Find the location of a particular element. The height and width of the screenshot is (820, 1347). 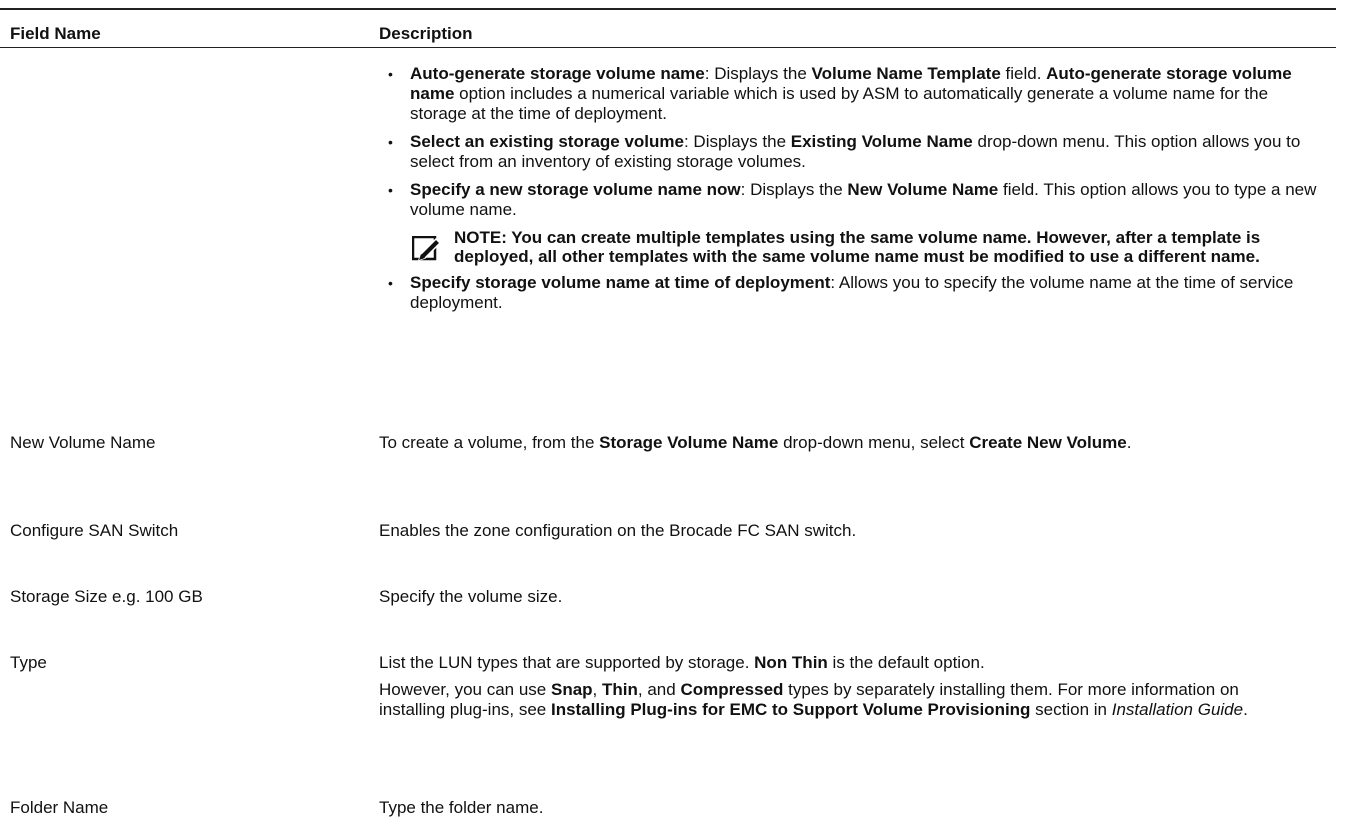

field-name-folder-name: Folder Name is located at coordinates (59, 807).